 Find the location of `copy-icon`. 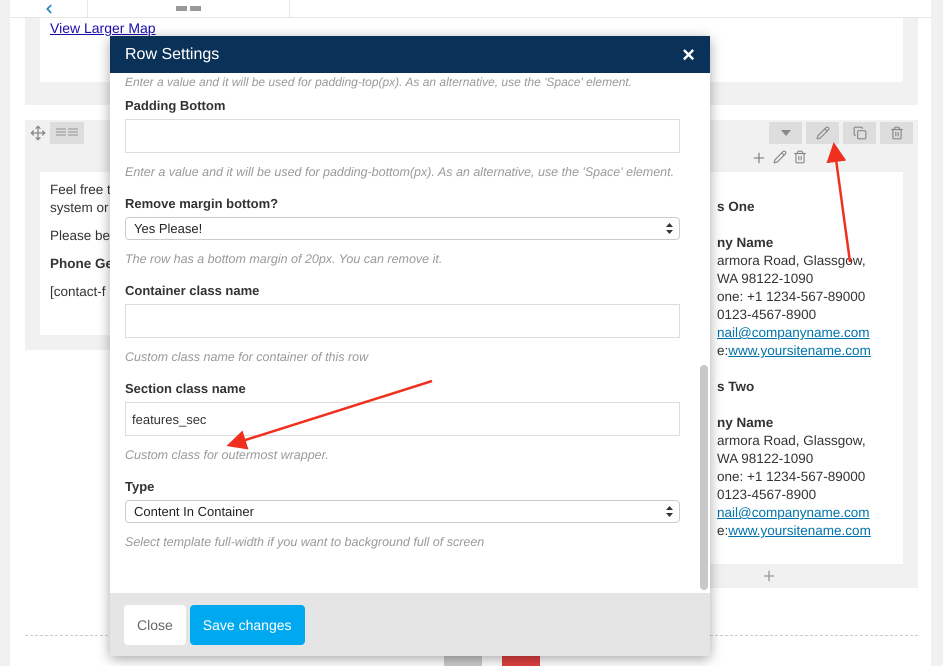

copy-icon is located at coordinates (859, 133).